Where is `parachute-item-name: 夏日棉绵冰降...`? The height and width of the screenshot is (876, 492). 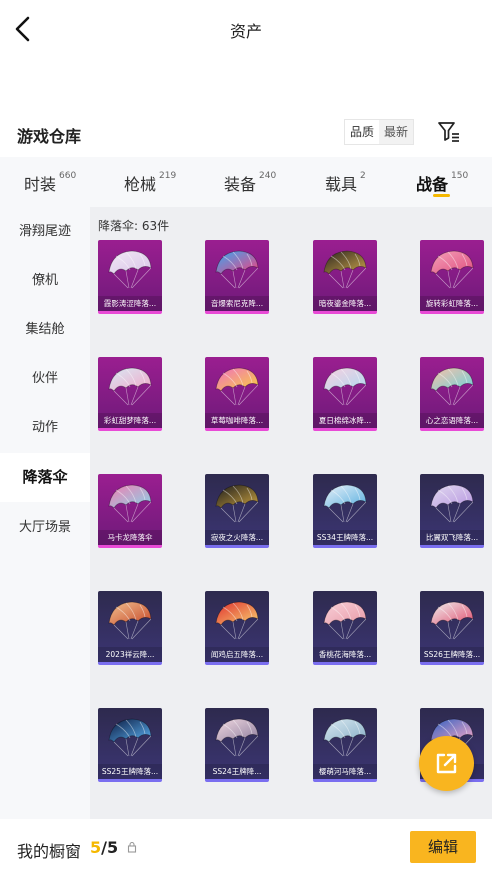
parachute-item-name: 夏日棉绵冰降... is located at coordinates (345, 420).